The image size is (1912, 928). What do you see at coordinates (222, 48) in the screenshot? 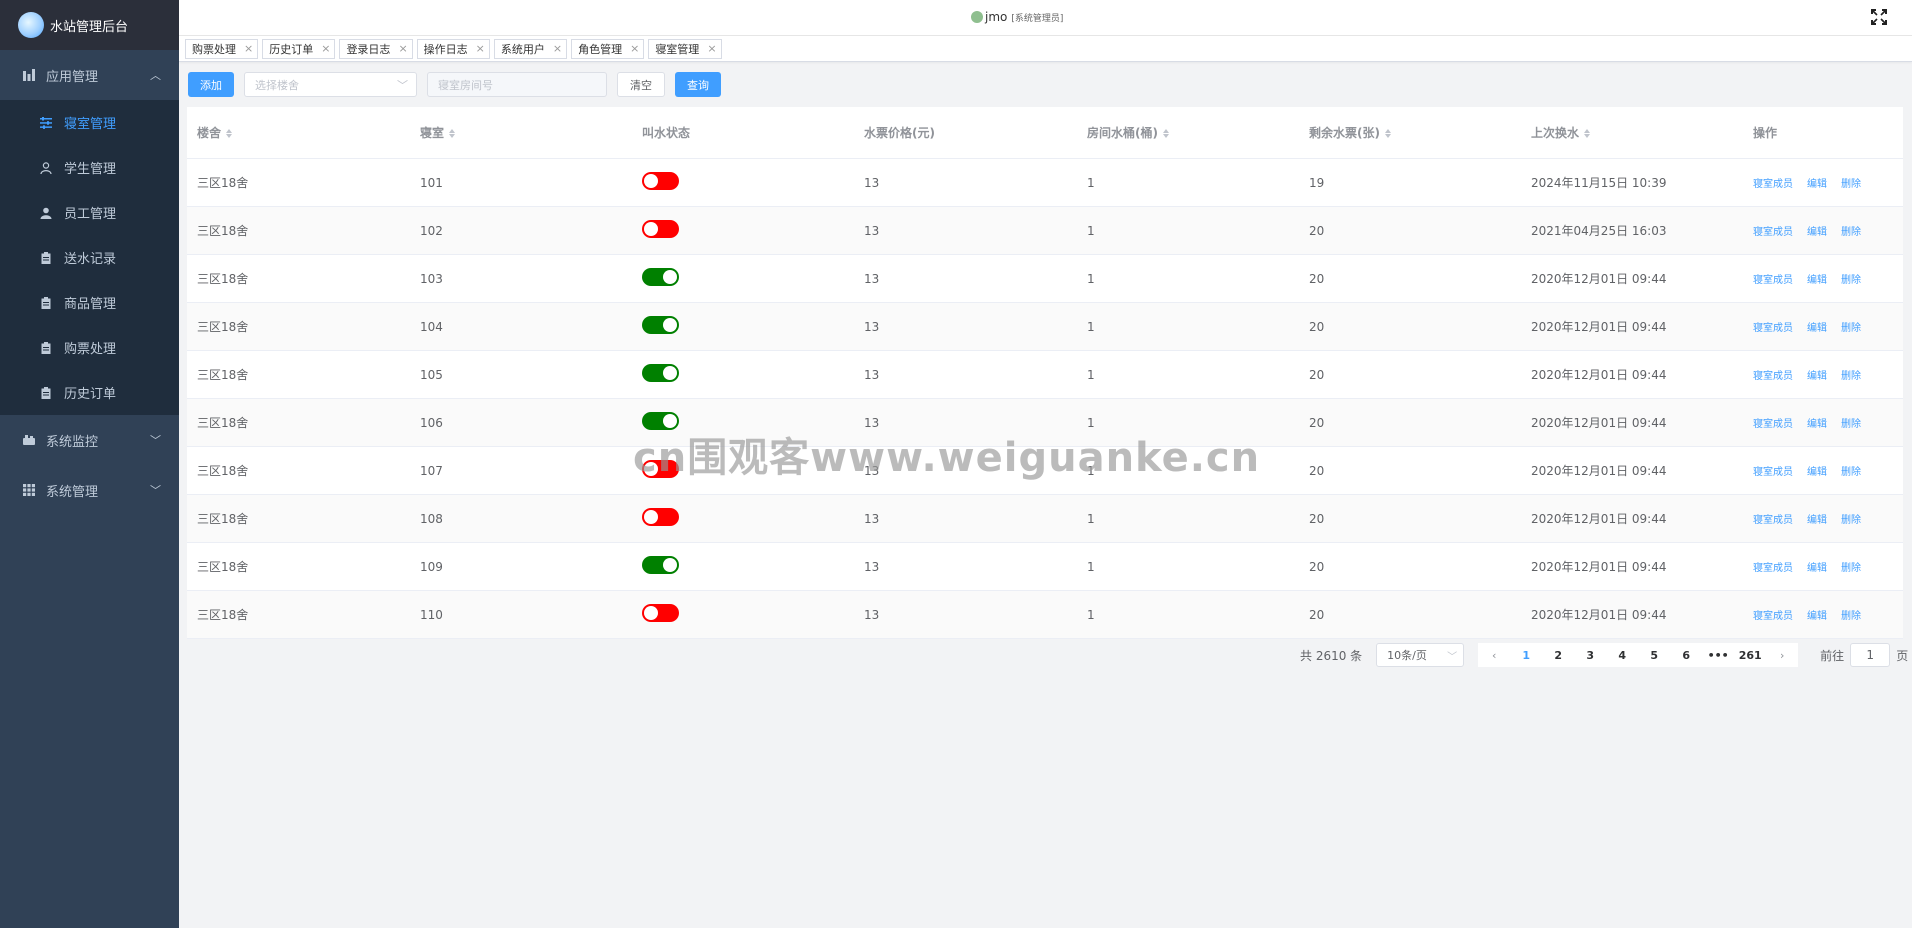
I see `tag-tickets: 购票处理 ×` at bounding box center [222, 48].